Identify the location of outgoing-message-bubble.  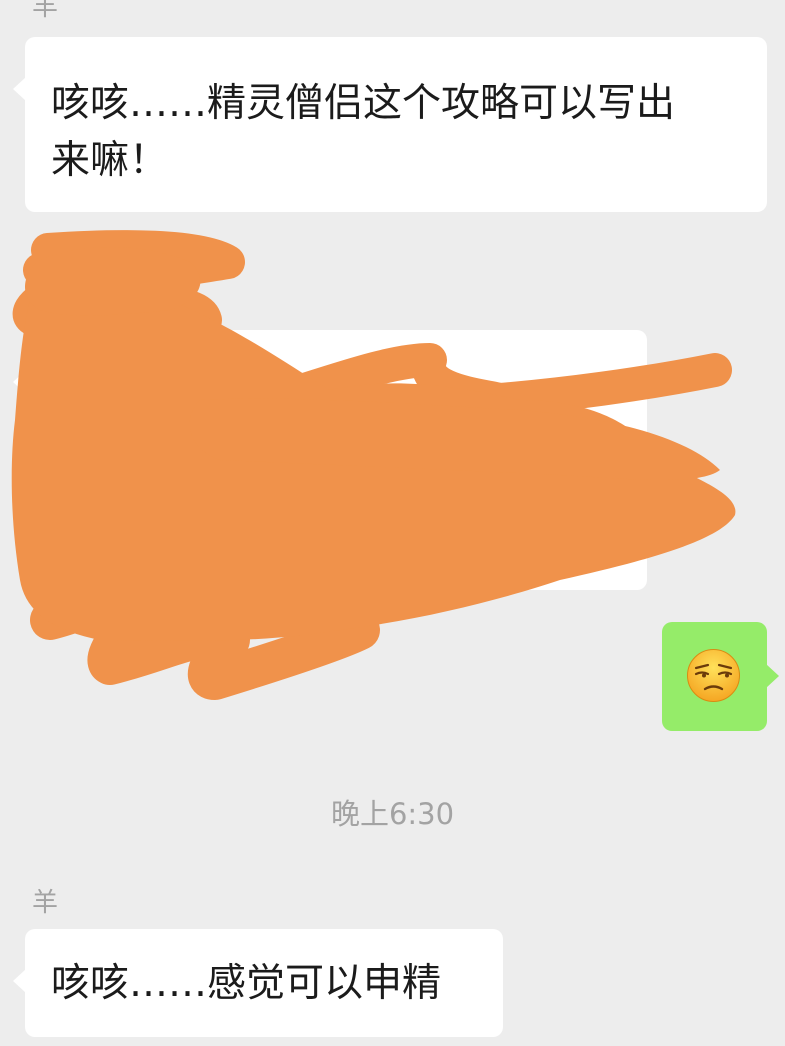
(720, 676).